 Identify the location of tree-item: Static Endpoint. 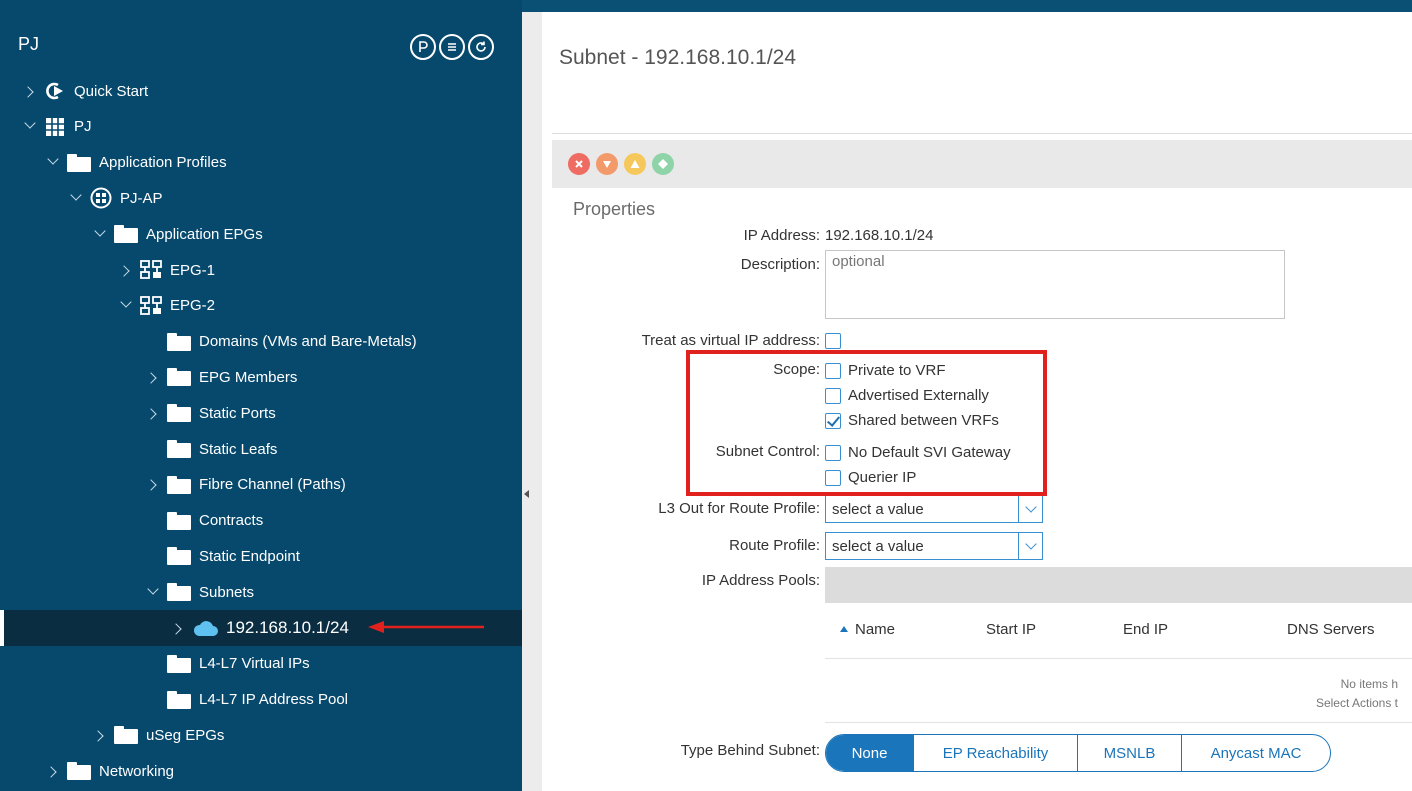
(261, 556).